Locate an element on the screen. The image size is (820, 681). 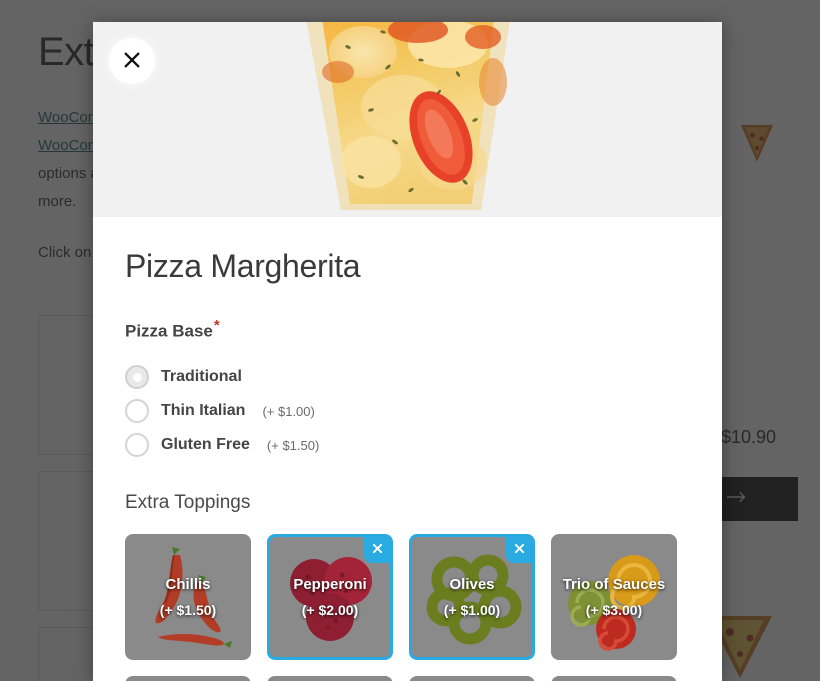
radio-label: Gluten Free is located at coordinates (205, 445).